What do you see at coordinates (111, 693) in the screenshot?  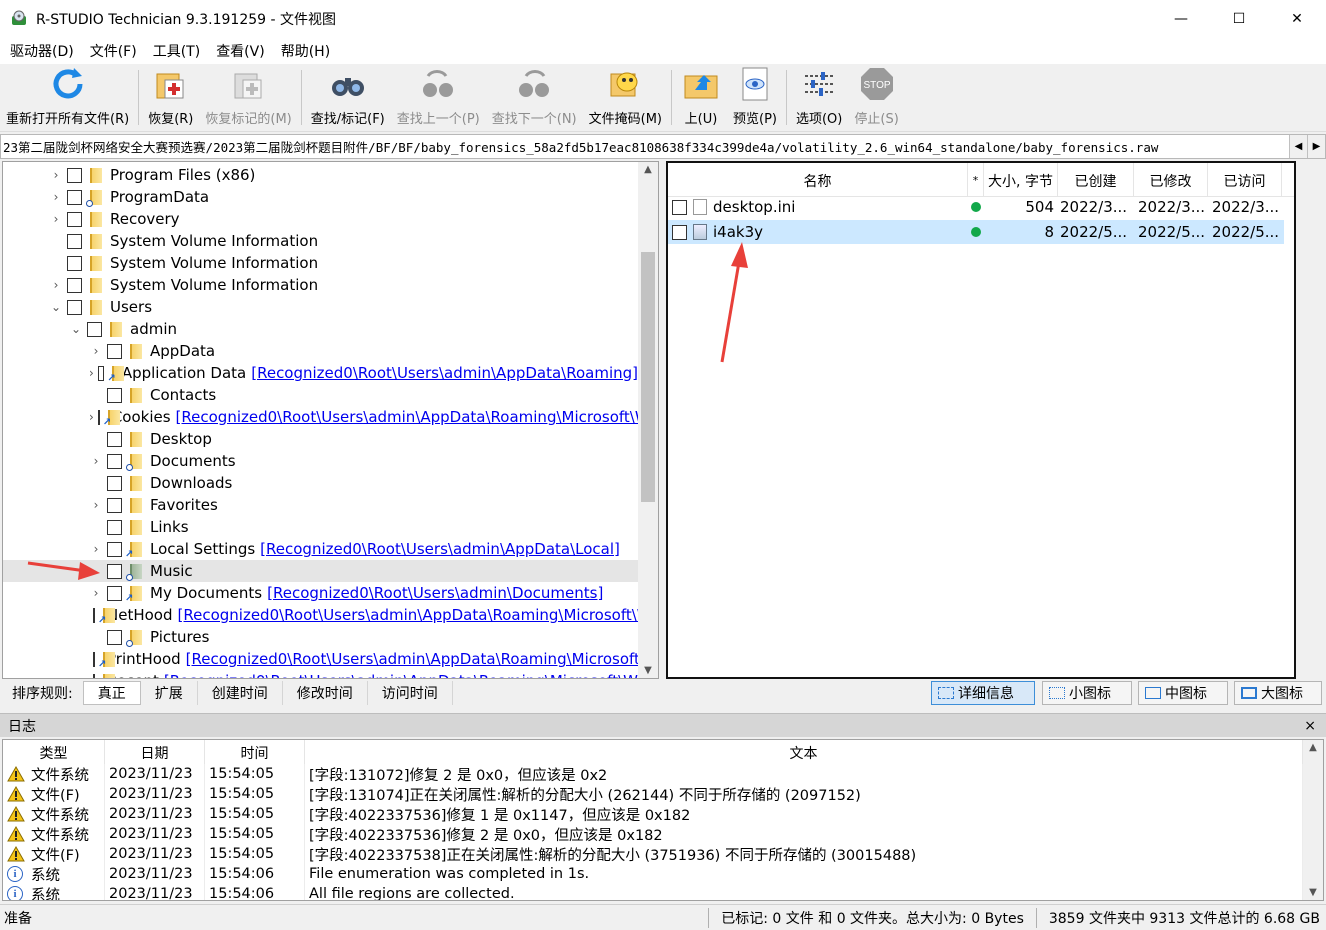 I see `sort-tab-real: 真正` at bounding box center [111, 693].